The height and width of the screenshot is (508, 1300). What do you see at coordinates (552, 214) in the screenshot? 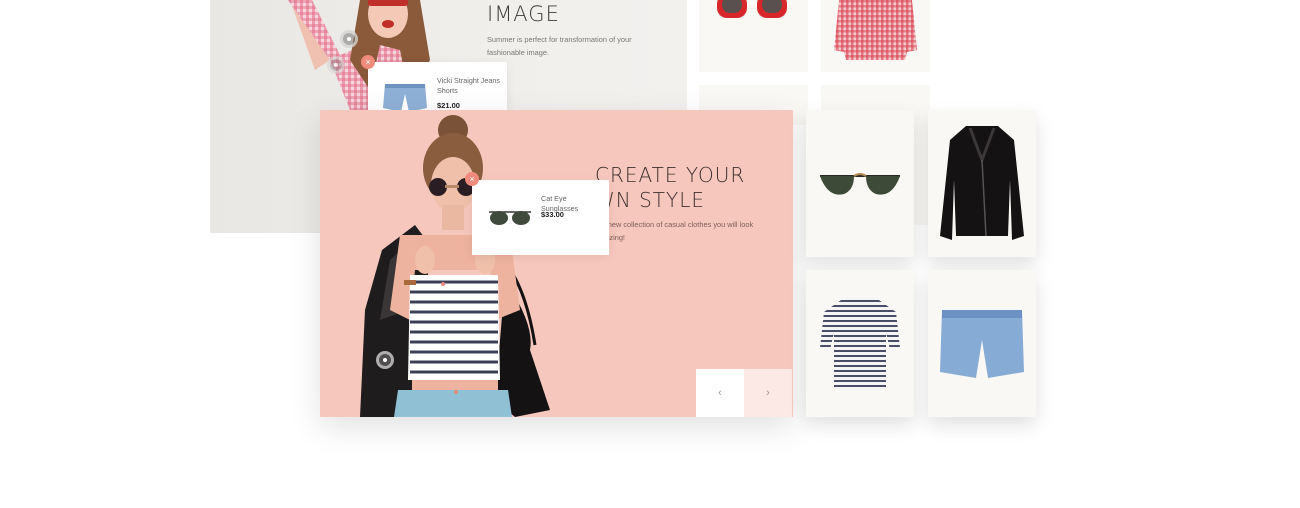
I see `product-price: $33.00` at bounding box center [552, 214].